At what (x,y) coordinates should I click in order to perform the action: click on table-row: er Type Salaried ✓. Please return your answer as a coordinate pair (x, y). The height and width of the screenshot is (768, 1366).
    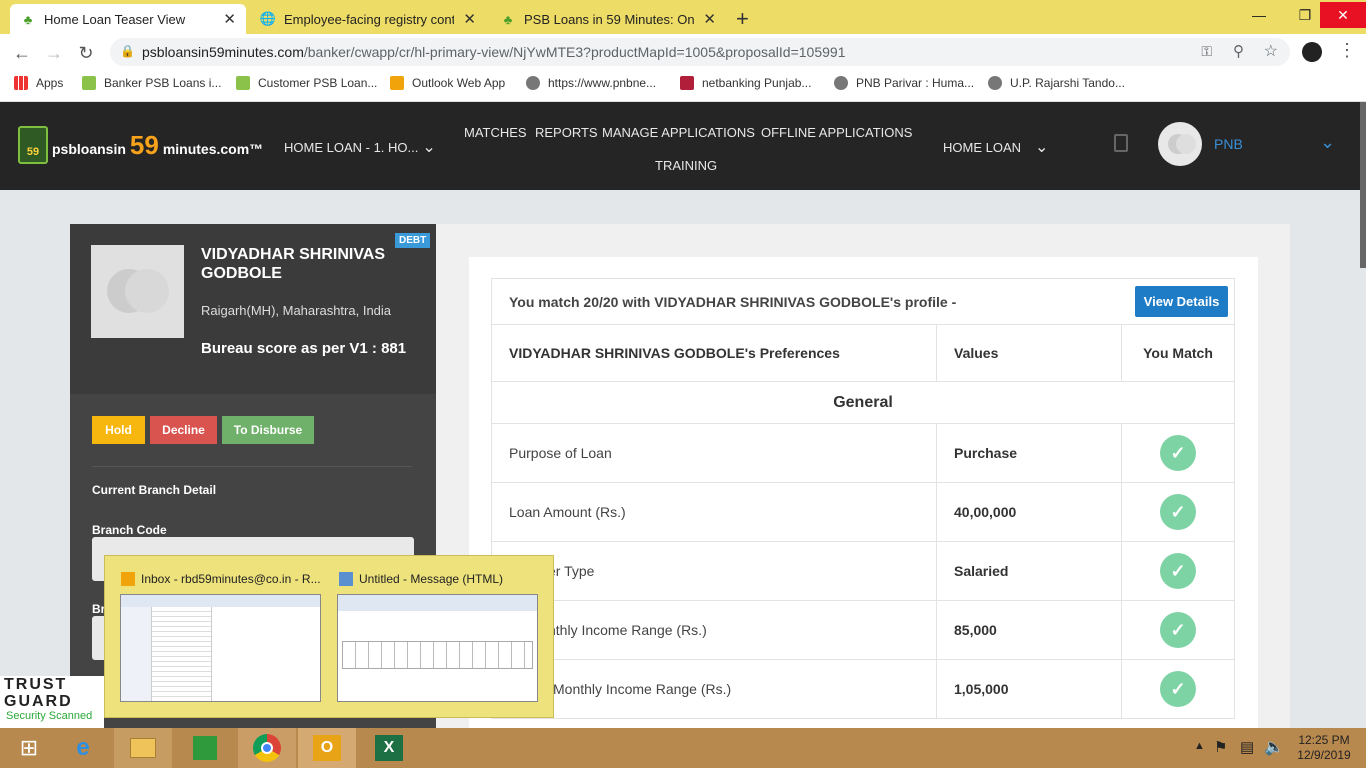
    Looking at the image, I should click on (863, 571).